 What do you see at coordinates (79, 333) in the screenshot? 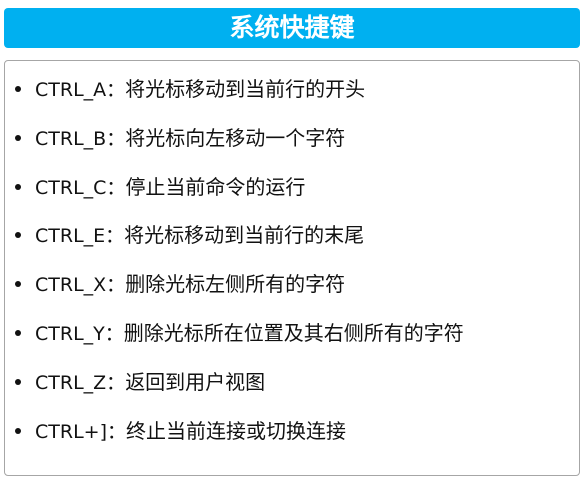
I see `shortcut-key: CTRL_Y：` at bounding box center [79, 333].